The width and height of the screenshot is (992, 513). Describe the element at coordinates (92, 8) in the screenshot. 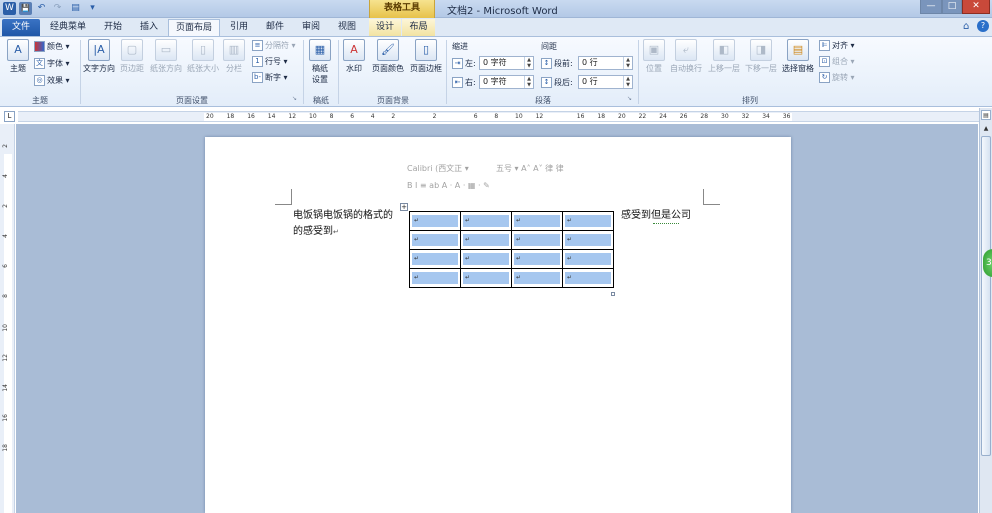

I see `customize-qat-icon: ▾` at that location.